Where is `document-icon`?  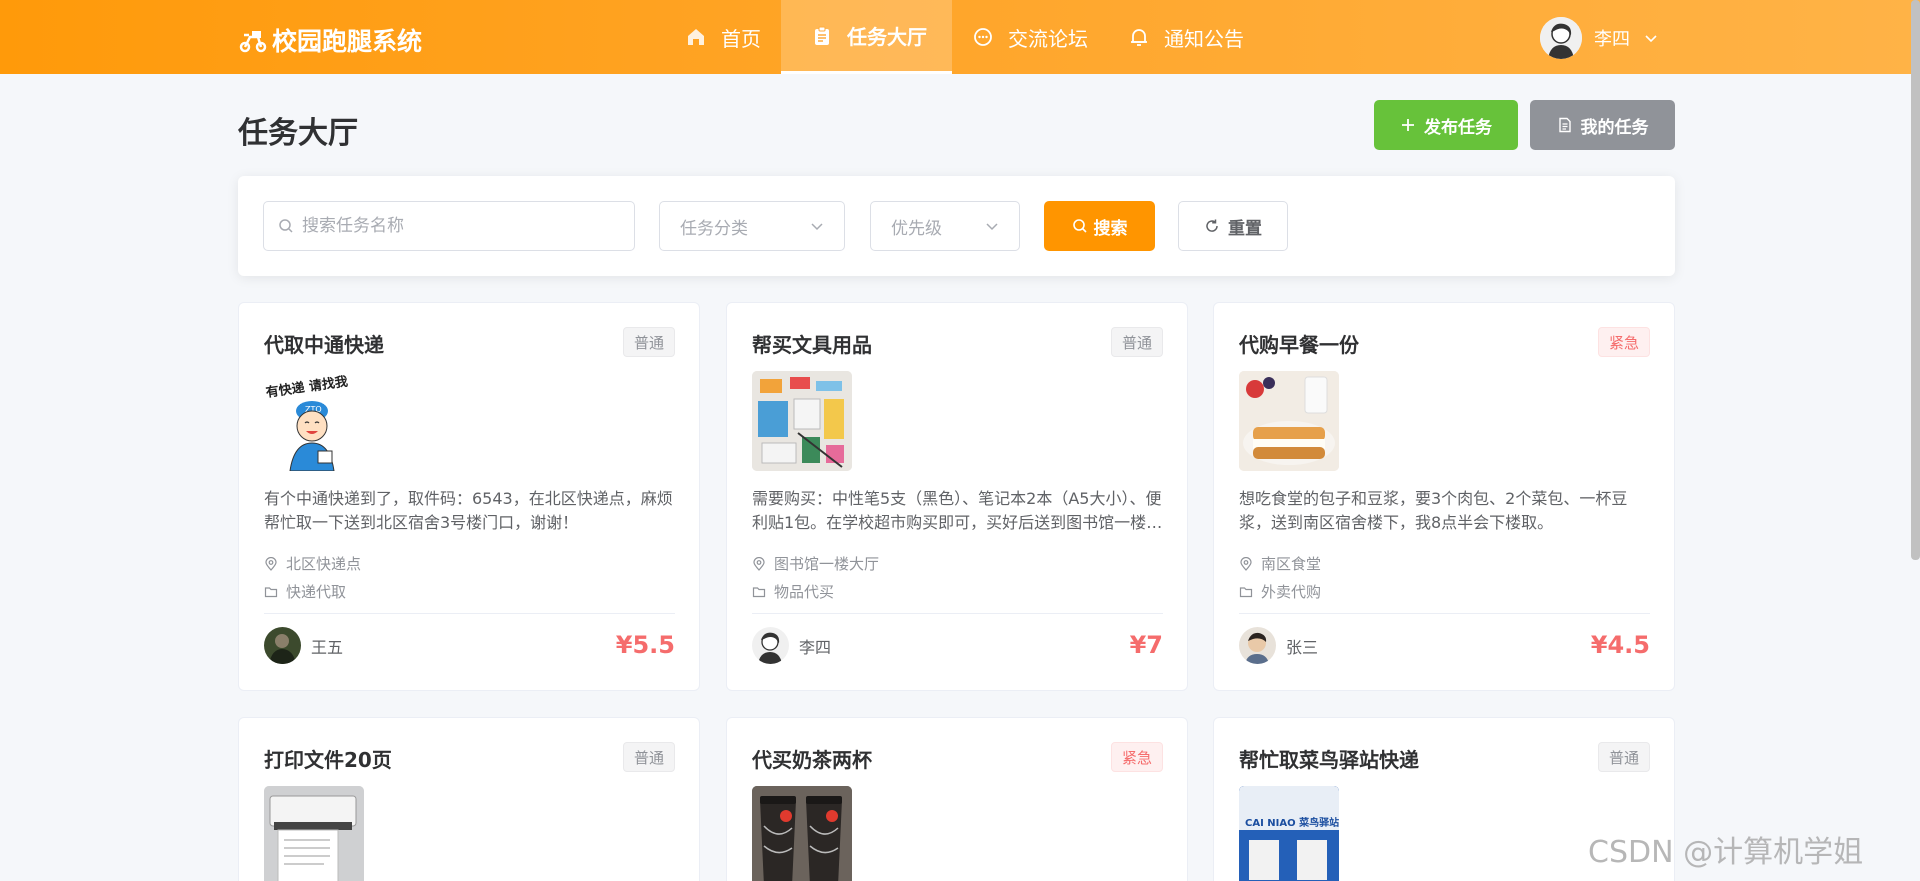
document-icon is located at coordinates (1565, 125).